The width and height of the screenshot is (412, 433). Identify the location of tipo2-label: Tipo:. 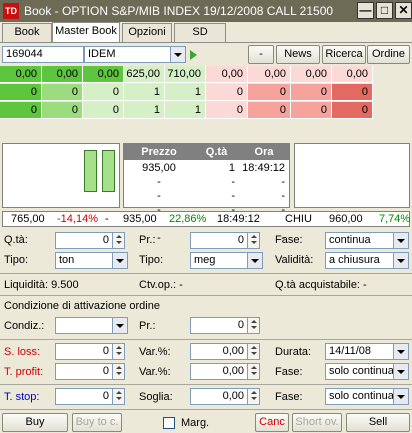
(151, 260).